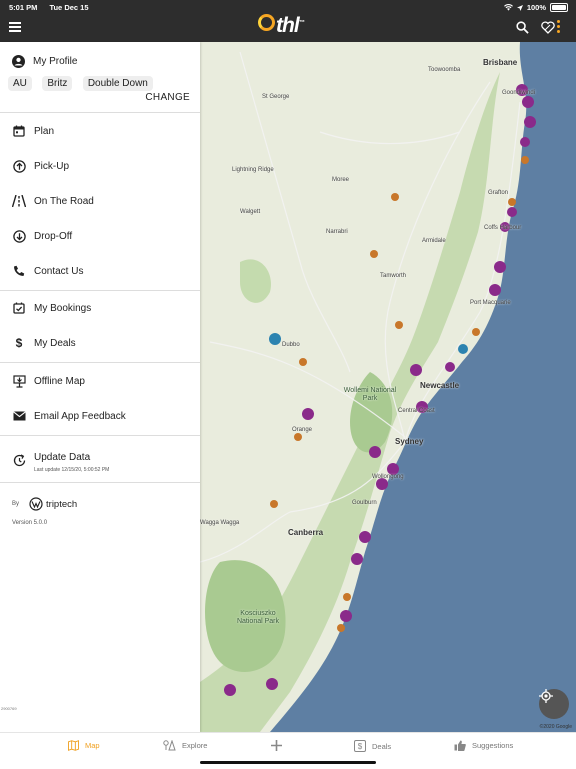  I want to click on wifi-icon, so click(508, 7).